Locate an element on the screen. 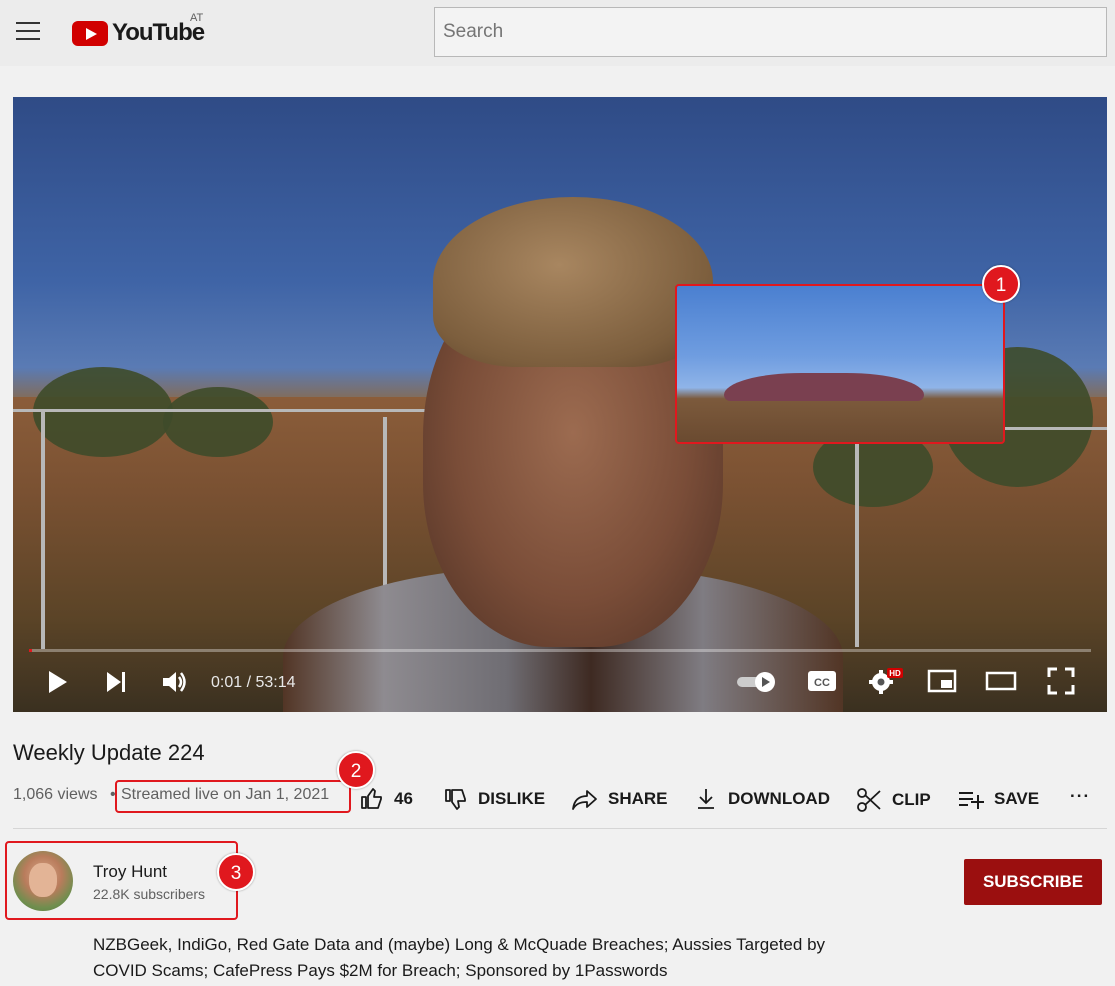 This screenshot has width=1115, height=986. thumbs-down-icon is located at coordinates (455, 799).